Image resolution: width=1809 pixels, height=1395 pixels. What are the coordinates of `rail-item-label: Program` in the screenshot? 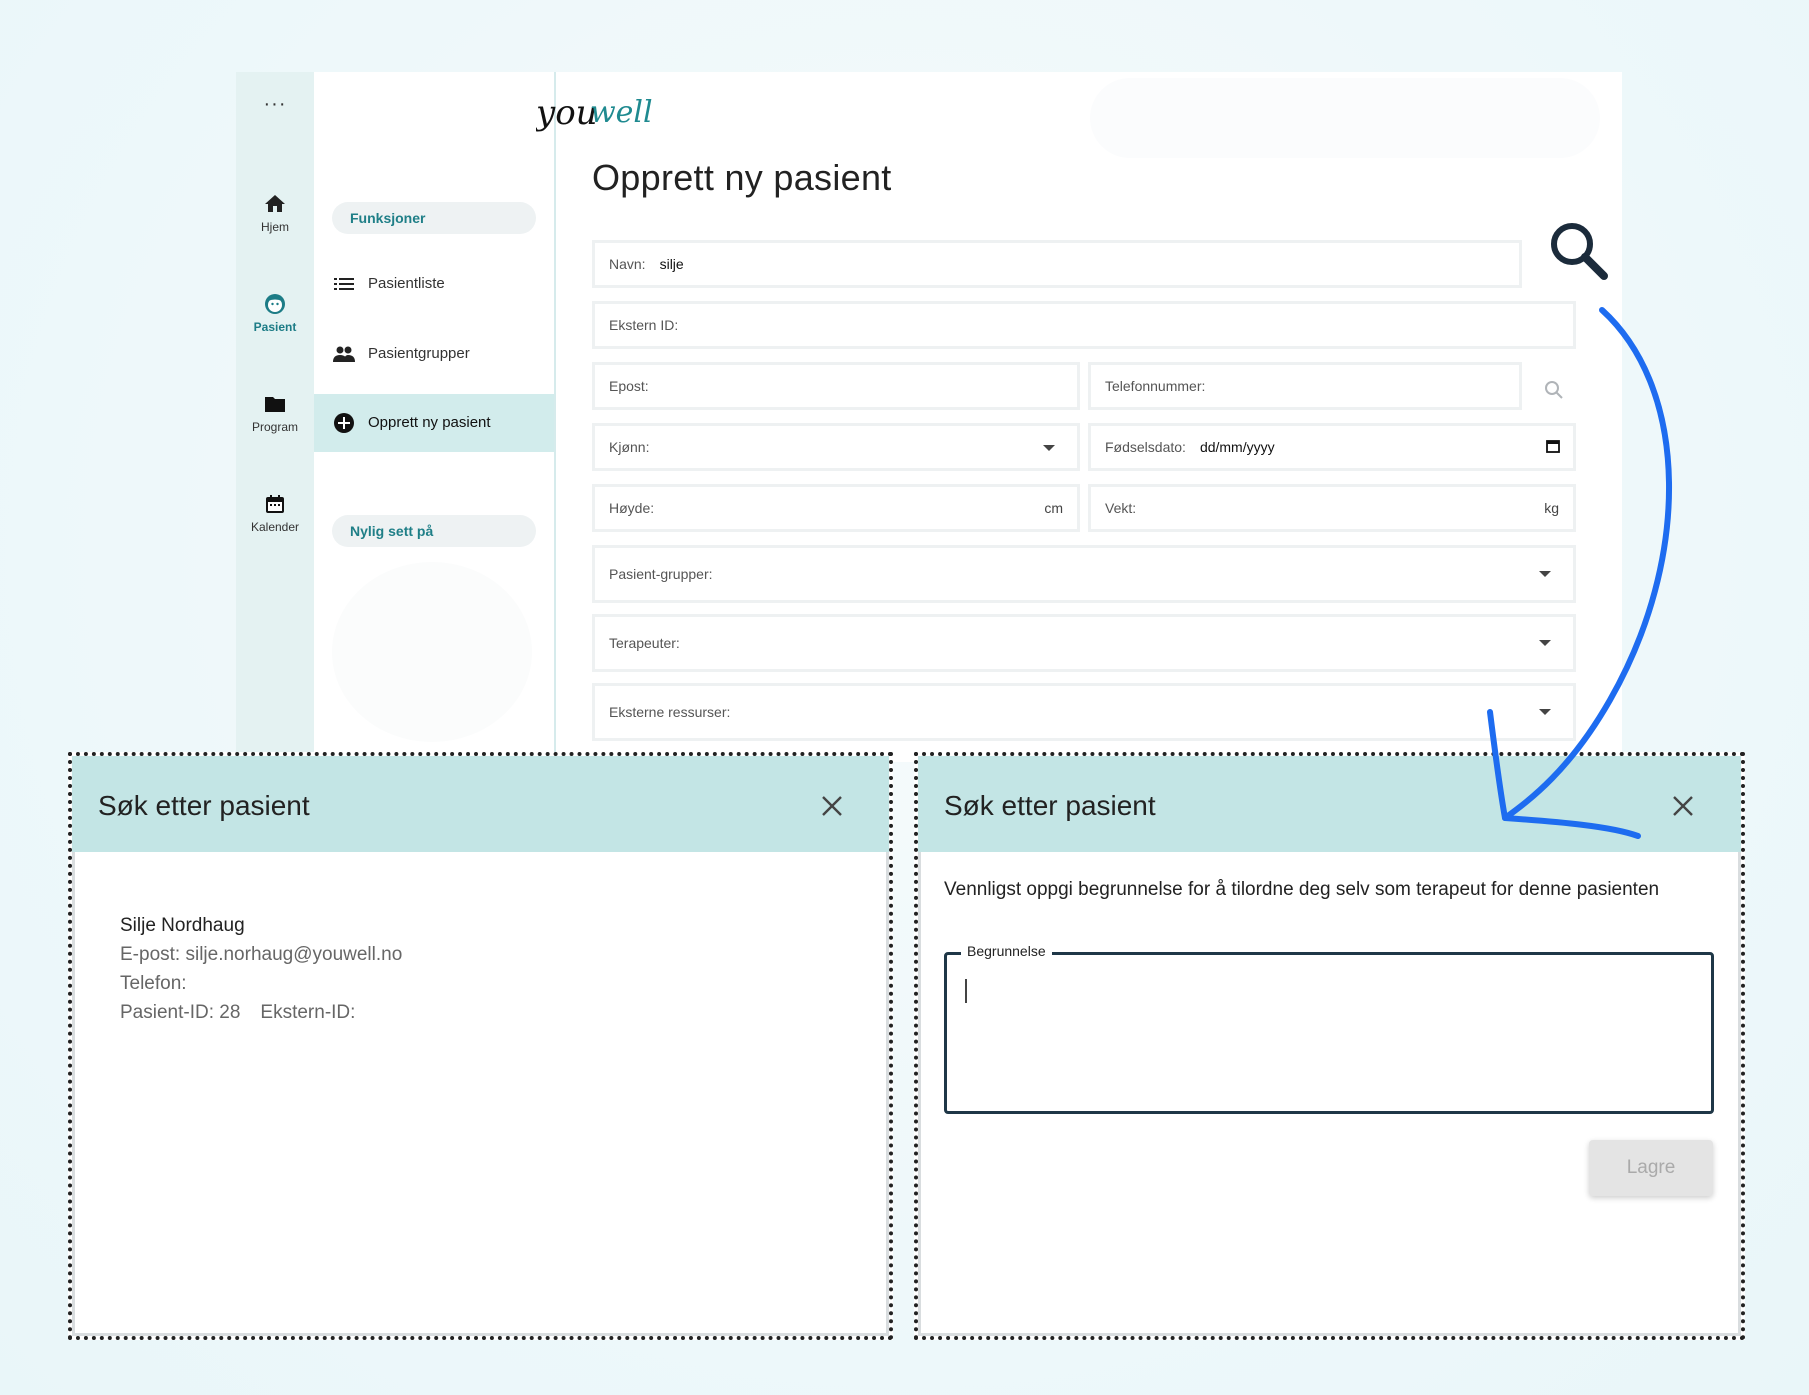 It's located at (274, 427).